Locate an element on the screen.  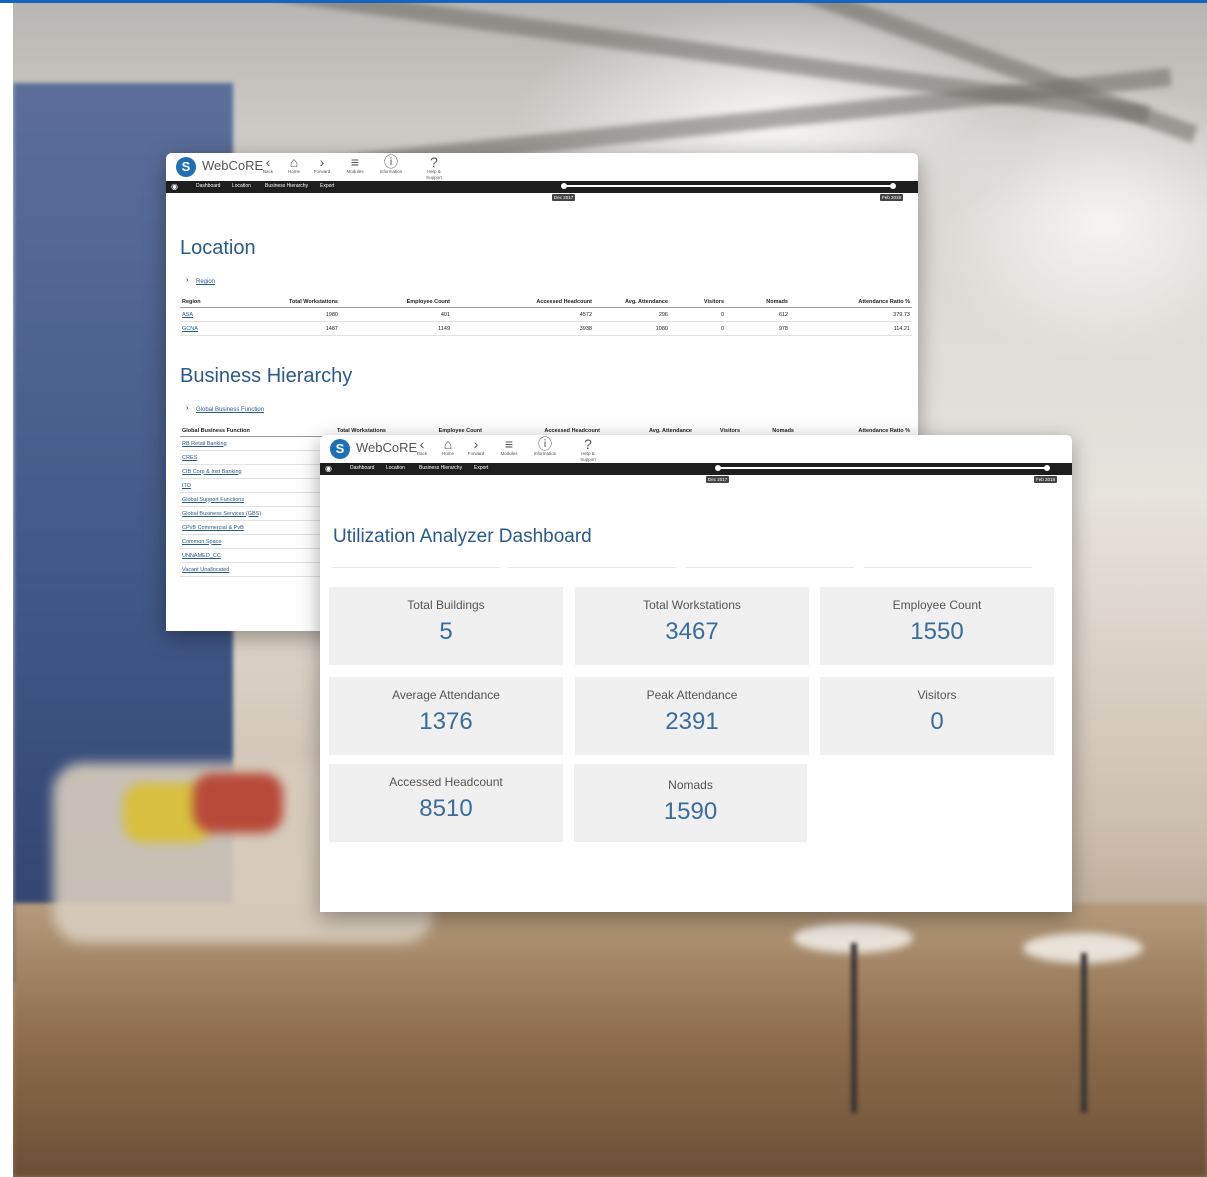
col-attendance-ratio: Attendance Ratio % is located at coordinates (851, 302).